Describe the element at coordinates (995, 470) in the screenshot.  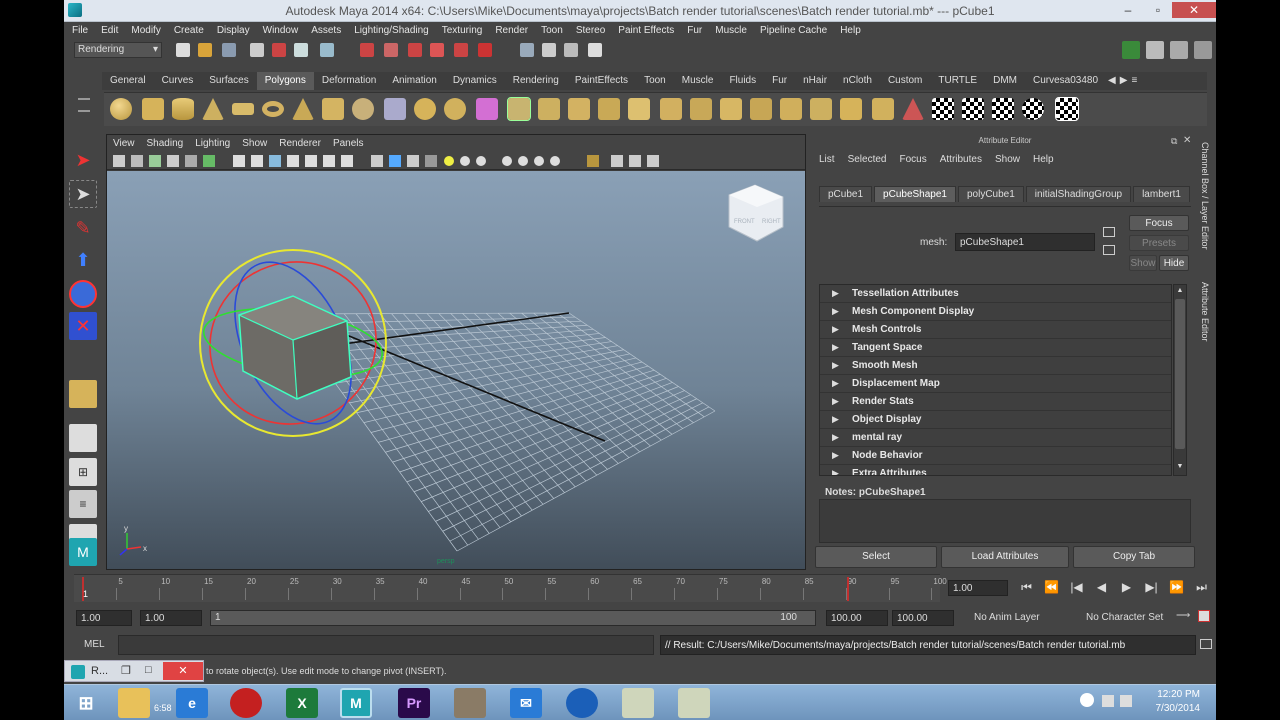
I see `section-extra-attributes: ▶ Extra Attributes` at that location.